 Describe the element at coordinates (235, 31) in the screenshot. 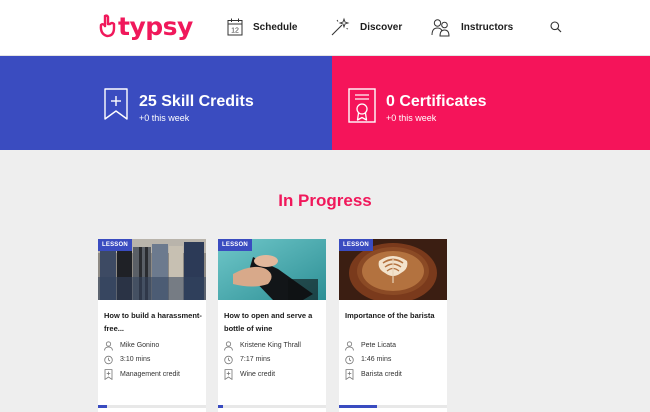

I see `calendar-day-number: 12` at that location.